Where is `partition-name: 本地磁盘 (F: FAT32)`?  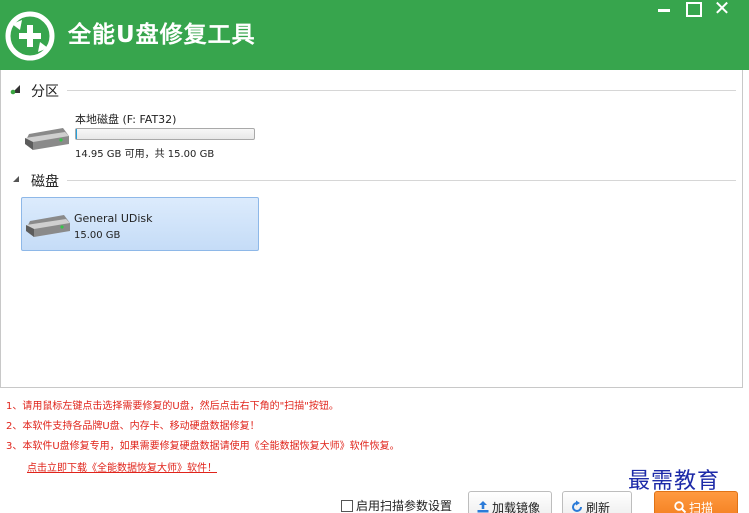
partition-name: 本地磁盘 (F: FAT32) is located at coordinates (126, 119).